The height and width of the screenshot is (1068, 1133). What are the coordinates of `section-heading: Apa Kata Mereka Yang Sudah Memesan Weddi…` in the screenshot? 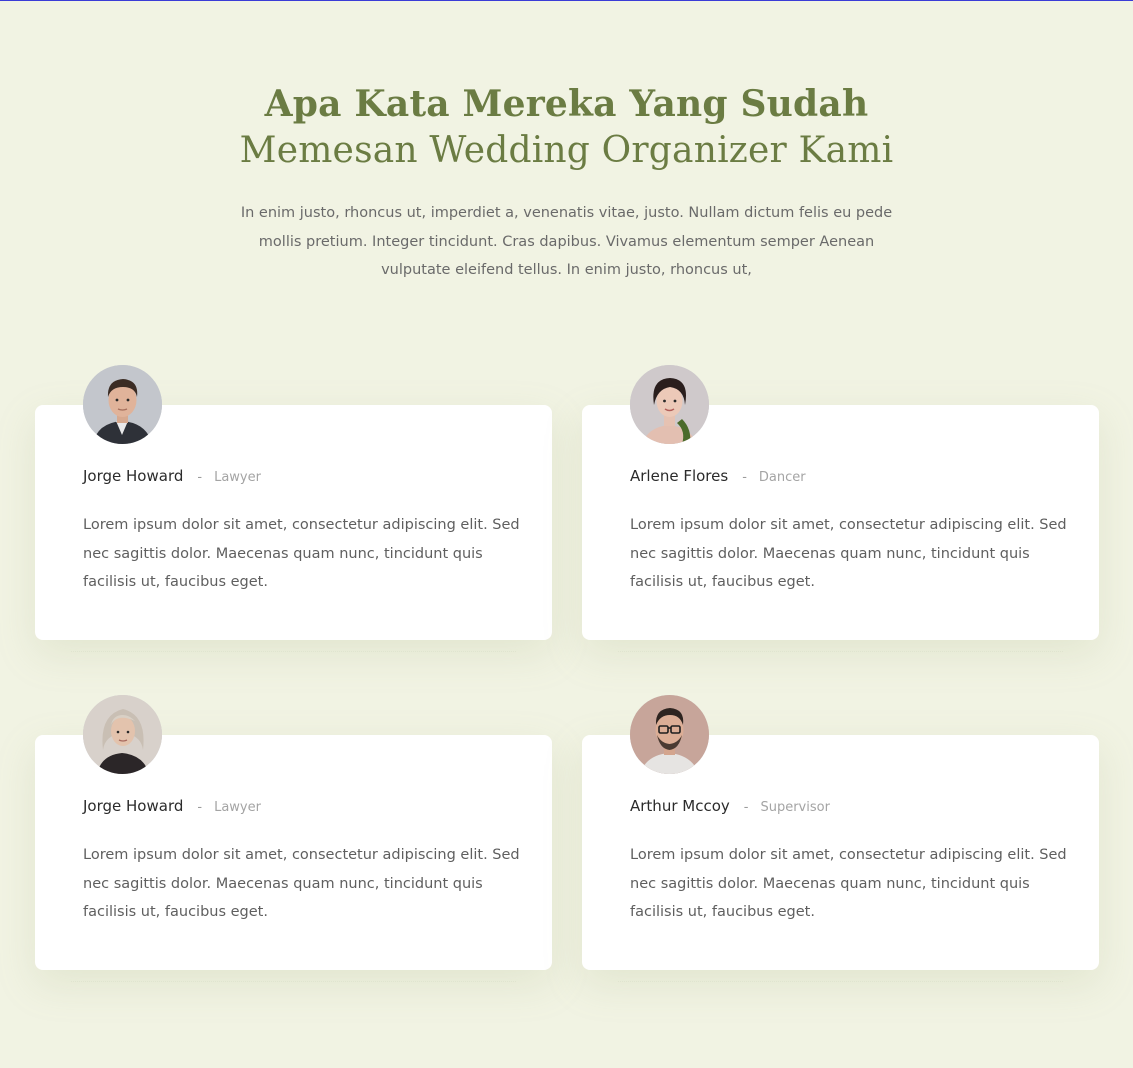 It's located at (566, 128).